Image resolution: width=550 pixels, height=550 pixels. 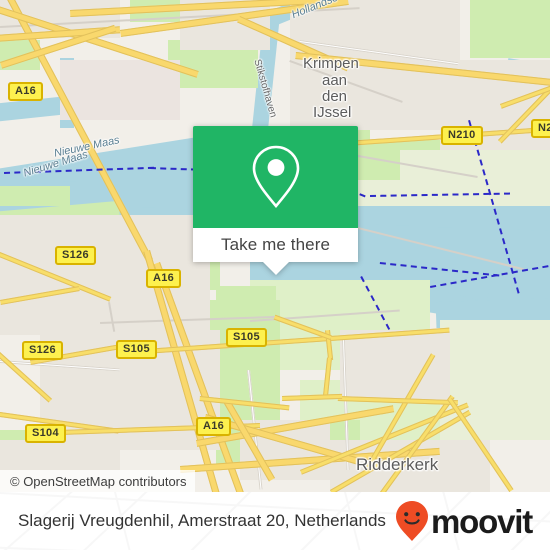 I want to click on road-shield-s104: S104, so click(x=45, y=433).